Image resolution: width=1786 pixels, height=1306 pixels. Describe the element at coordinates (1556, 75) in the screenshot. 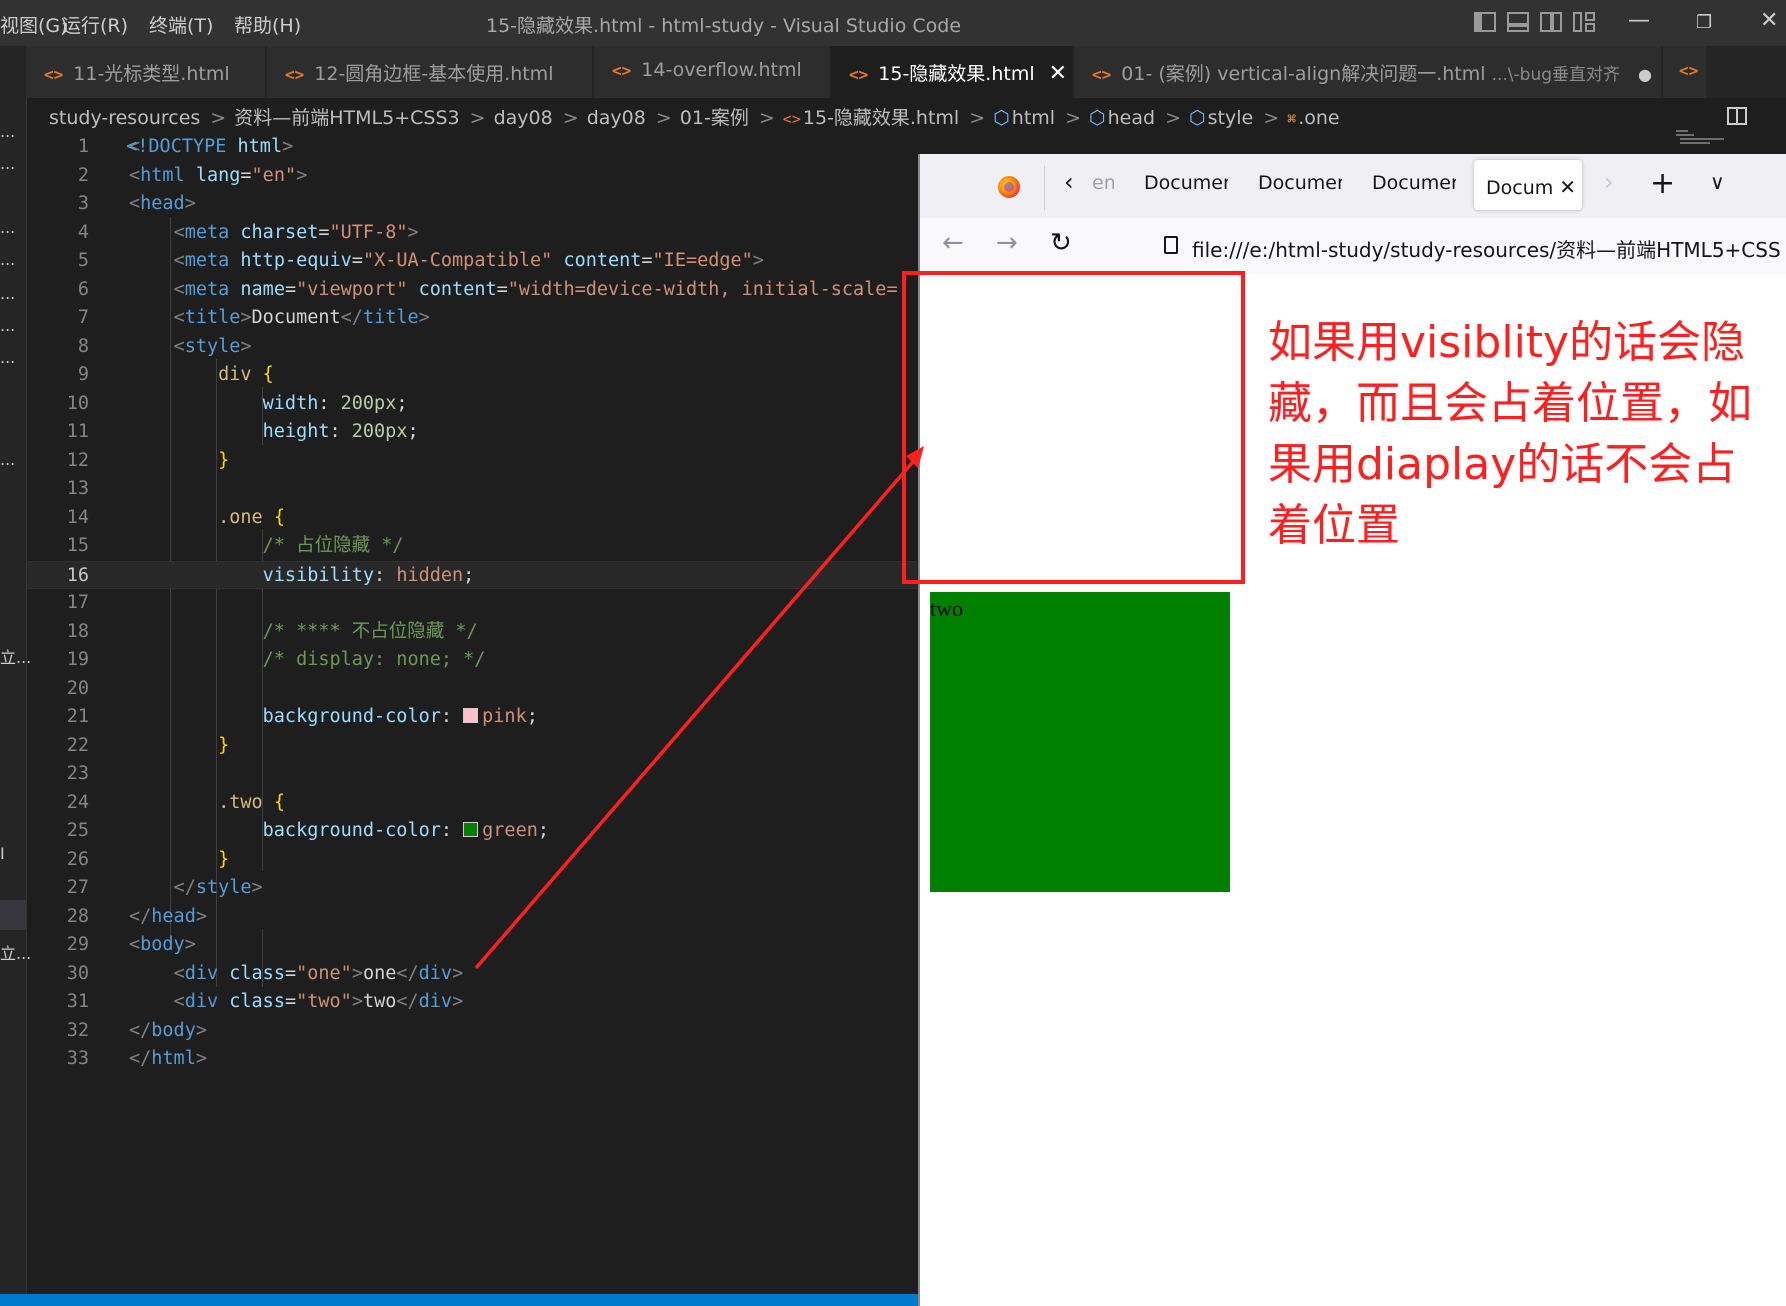

I see `tab-description: ...\-bug垂直对齐` at that location.